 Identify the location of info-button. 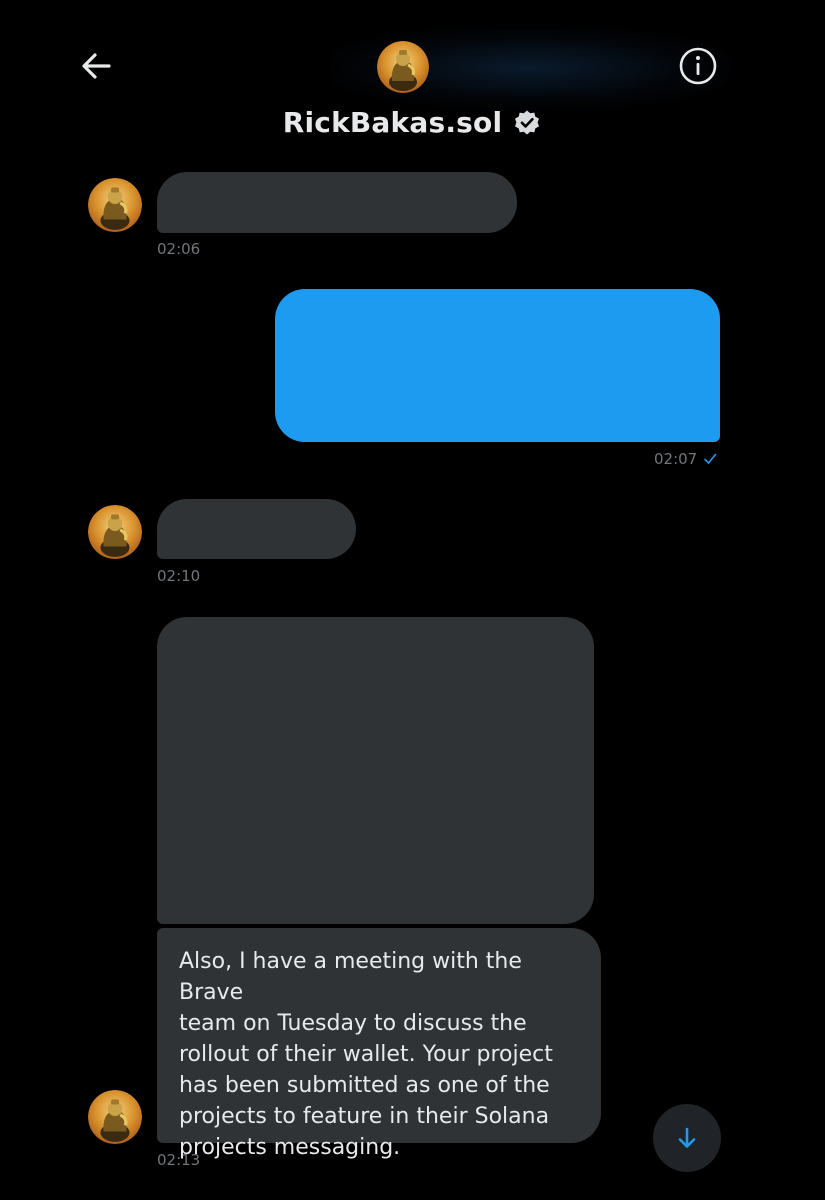
(698, 66).